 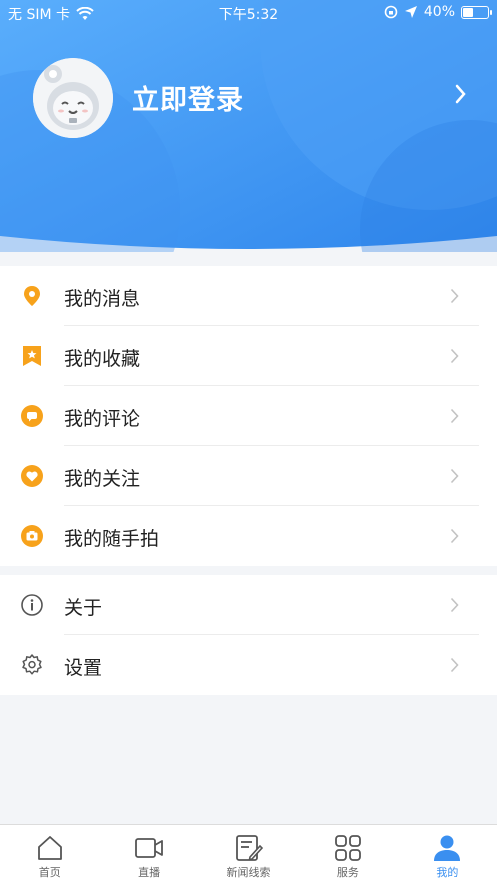 What do you see at coordinates (248, 356) in the screenshot?
I see `menu-item-favorites: 我的收藏` at bounding box center [248, 356].